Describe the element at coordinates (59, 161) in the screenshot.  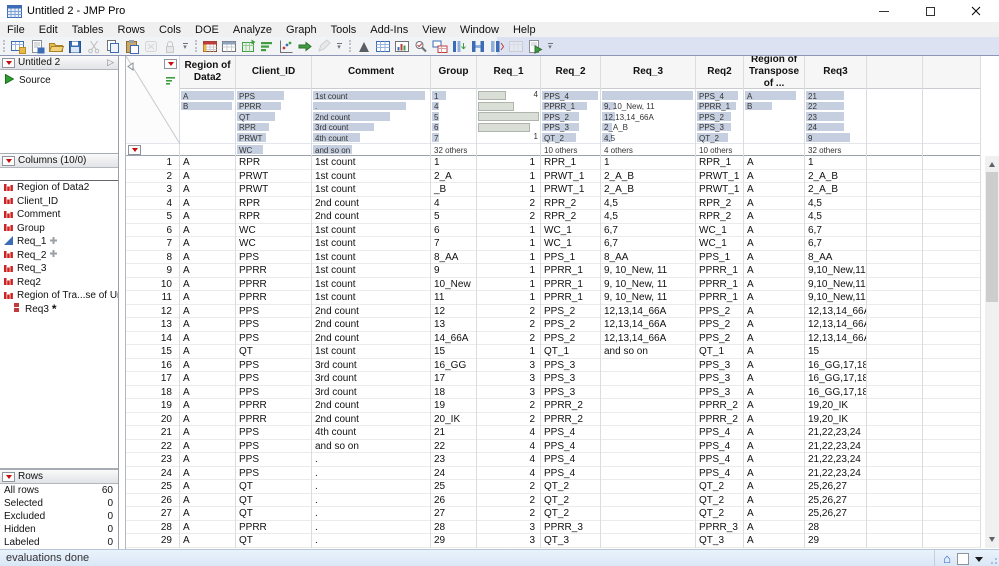
I see `columns-panel-header: Columns (10/0)` at that location.